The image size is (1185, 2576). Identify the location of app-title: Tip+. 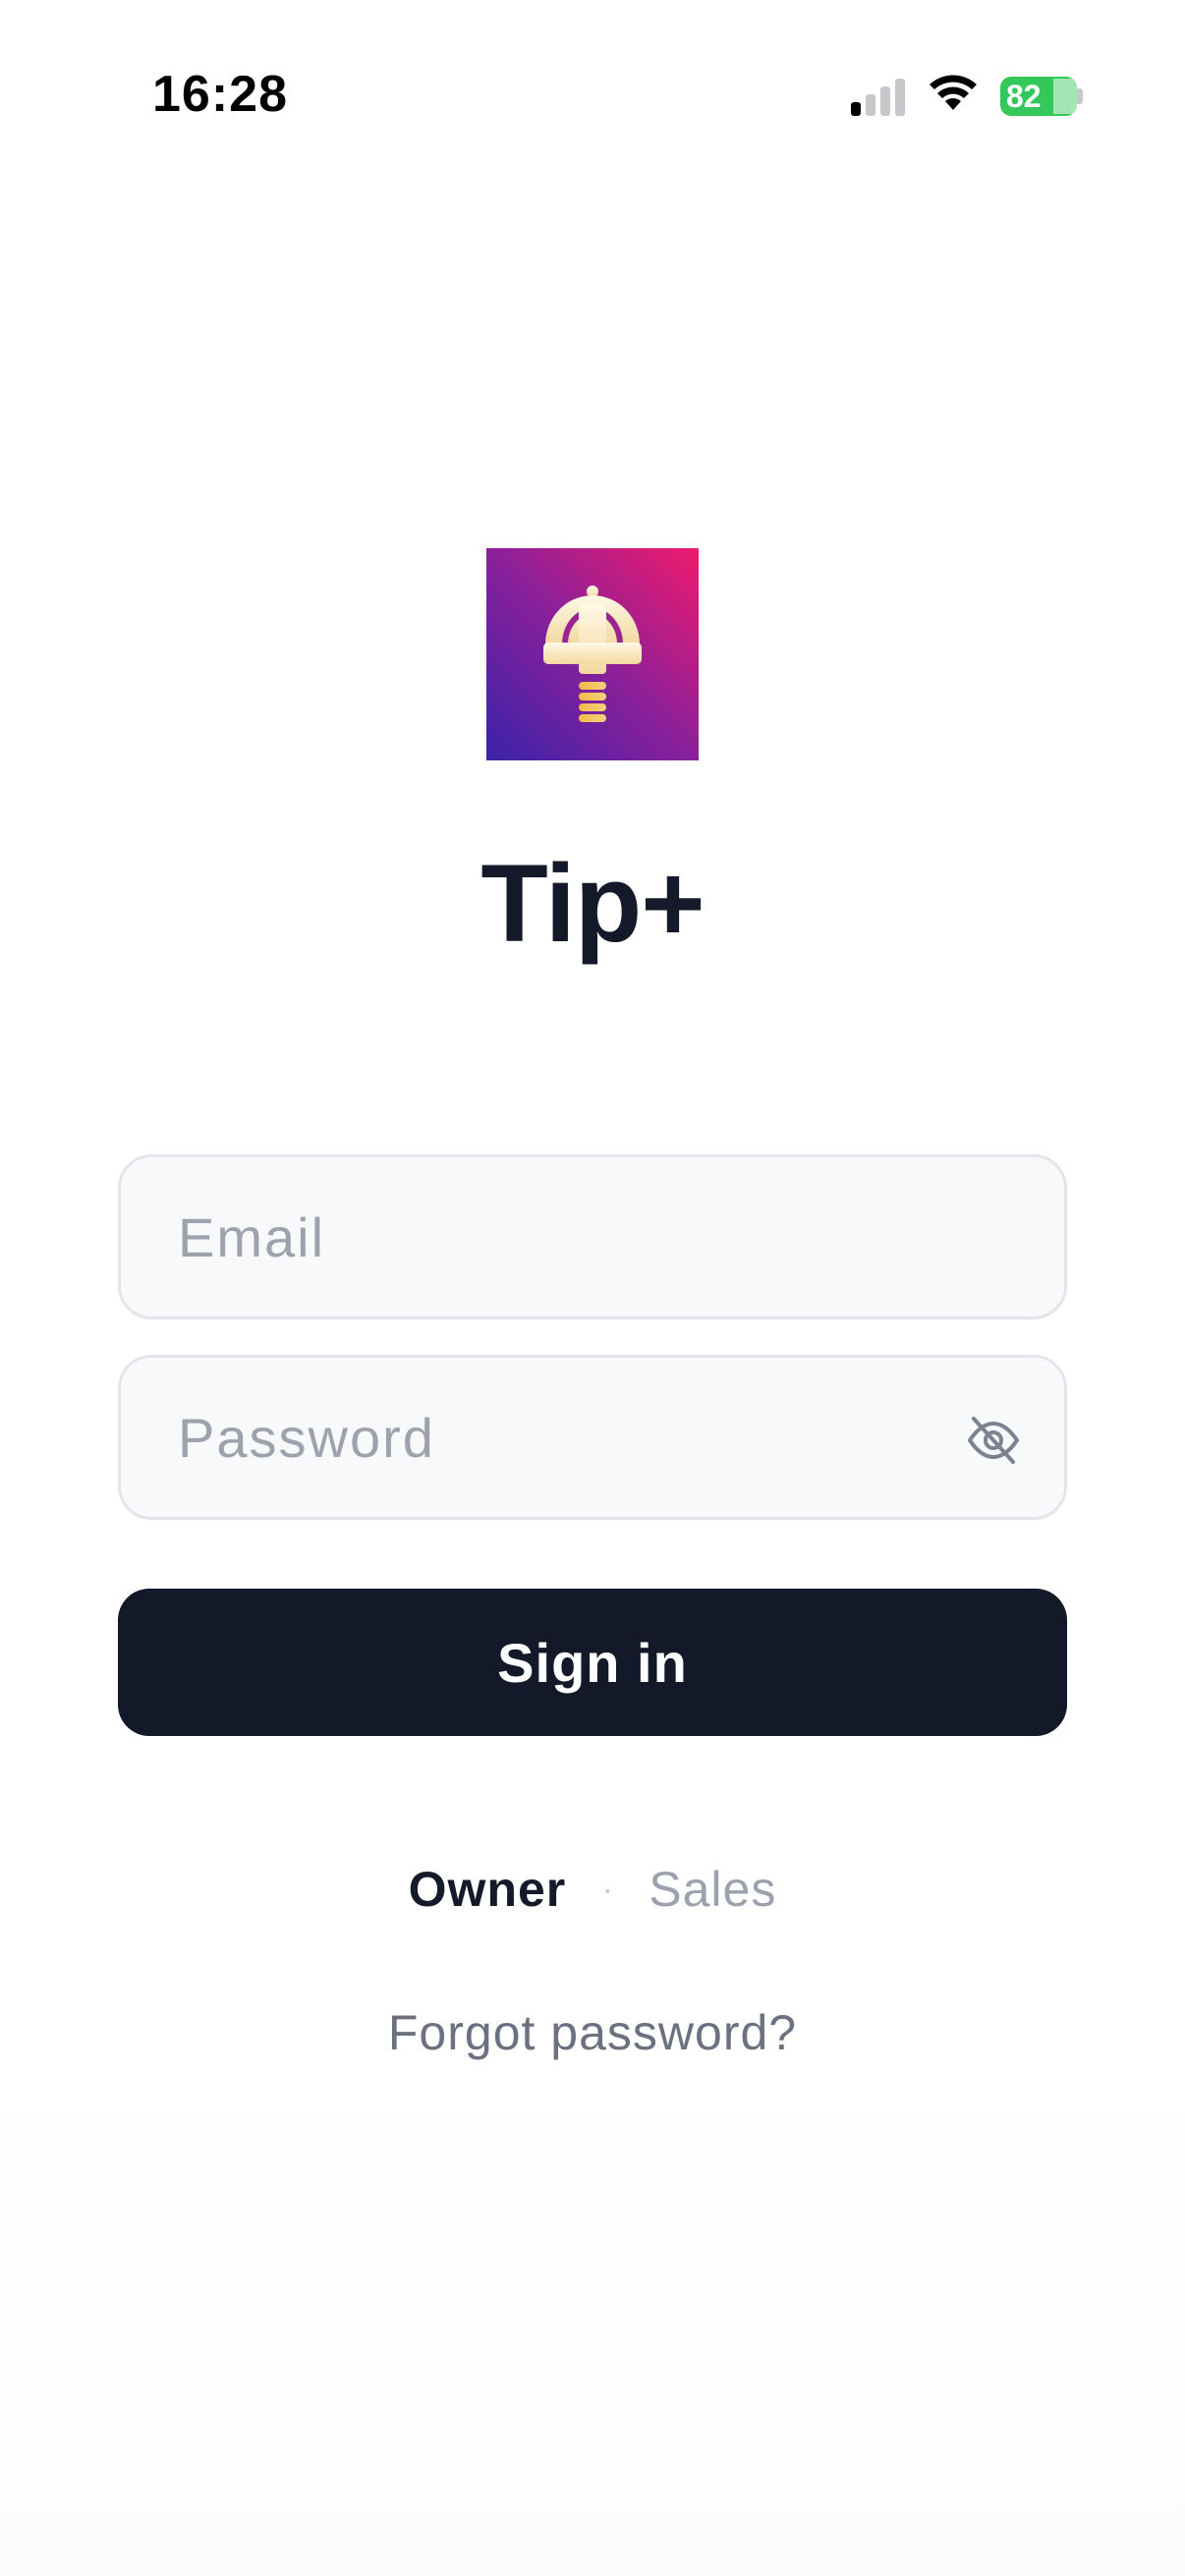
(592, 903).